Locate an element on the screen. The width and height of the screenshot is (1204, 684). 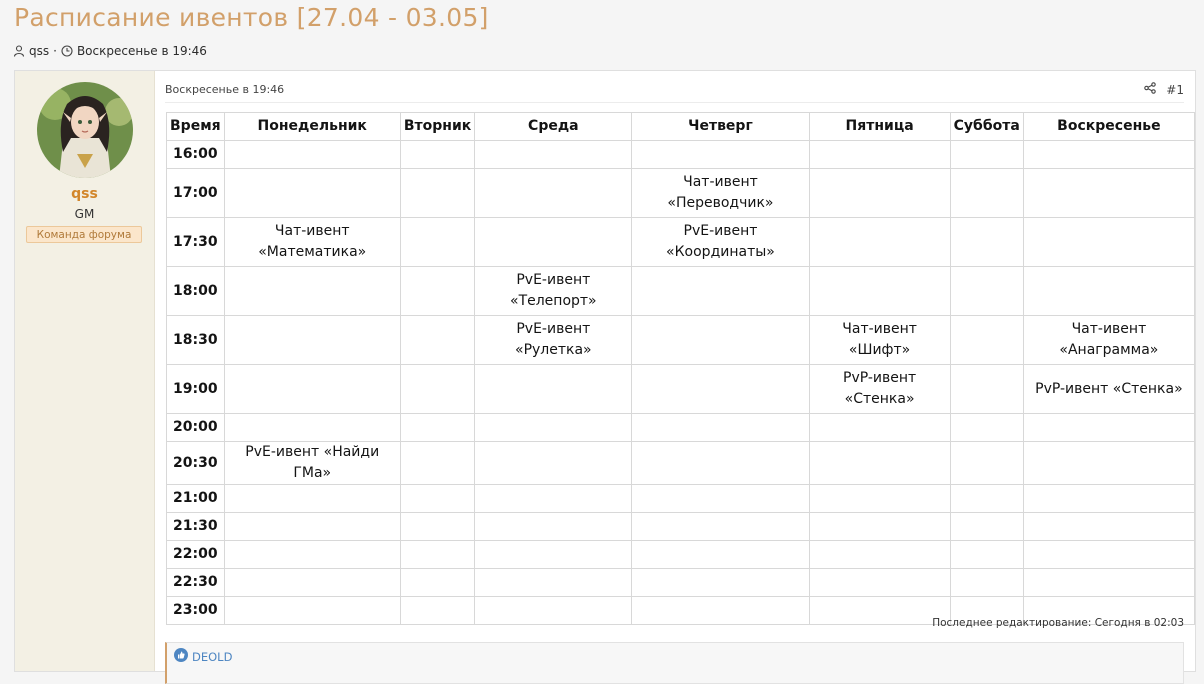
schedule-row: 21:00 is located at coordinates (681, 498).